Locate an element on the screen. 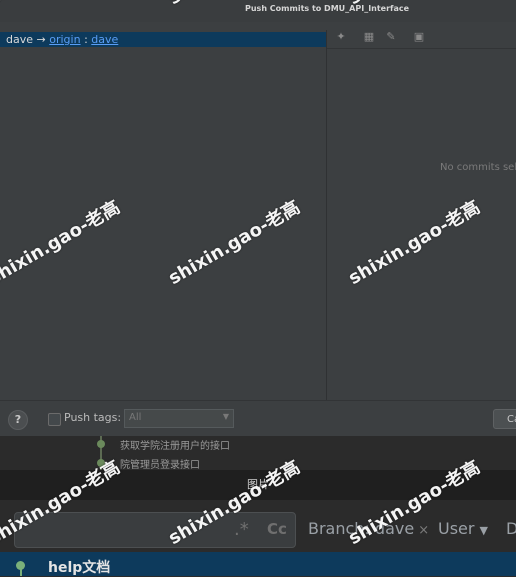 This screenshot has width=516, height=577. push-tags-select: All ▼ is located at coordinates (179, 418).